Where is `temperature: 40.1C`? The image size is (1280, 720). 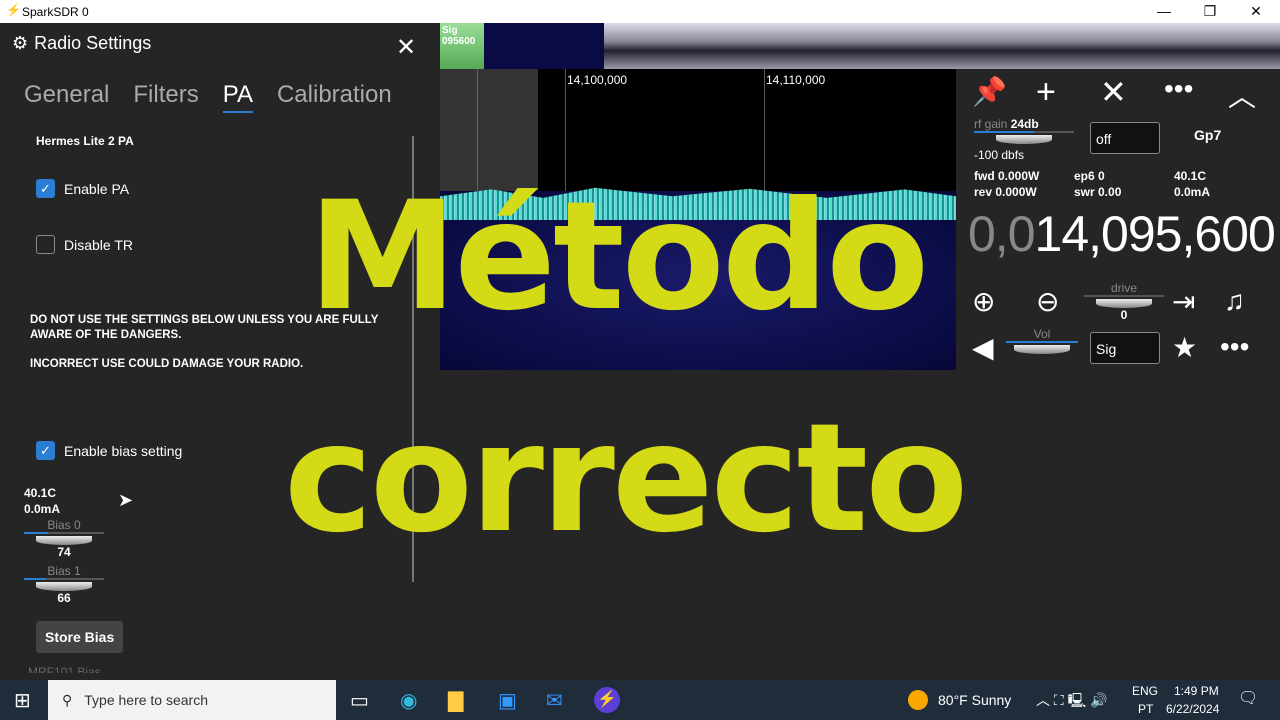 temperature: 40.1C is located at coordinates (1190, 176).